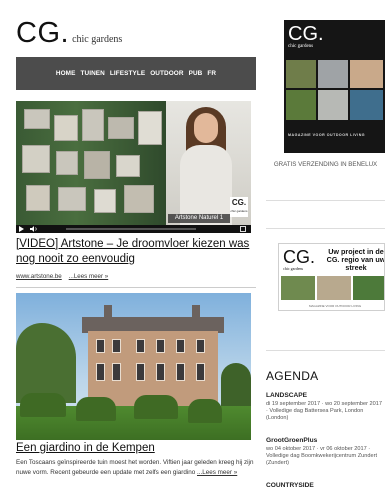  I want to click on nav-item-outdoor: OUTDOOR, so click(166, 73).